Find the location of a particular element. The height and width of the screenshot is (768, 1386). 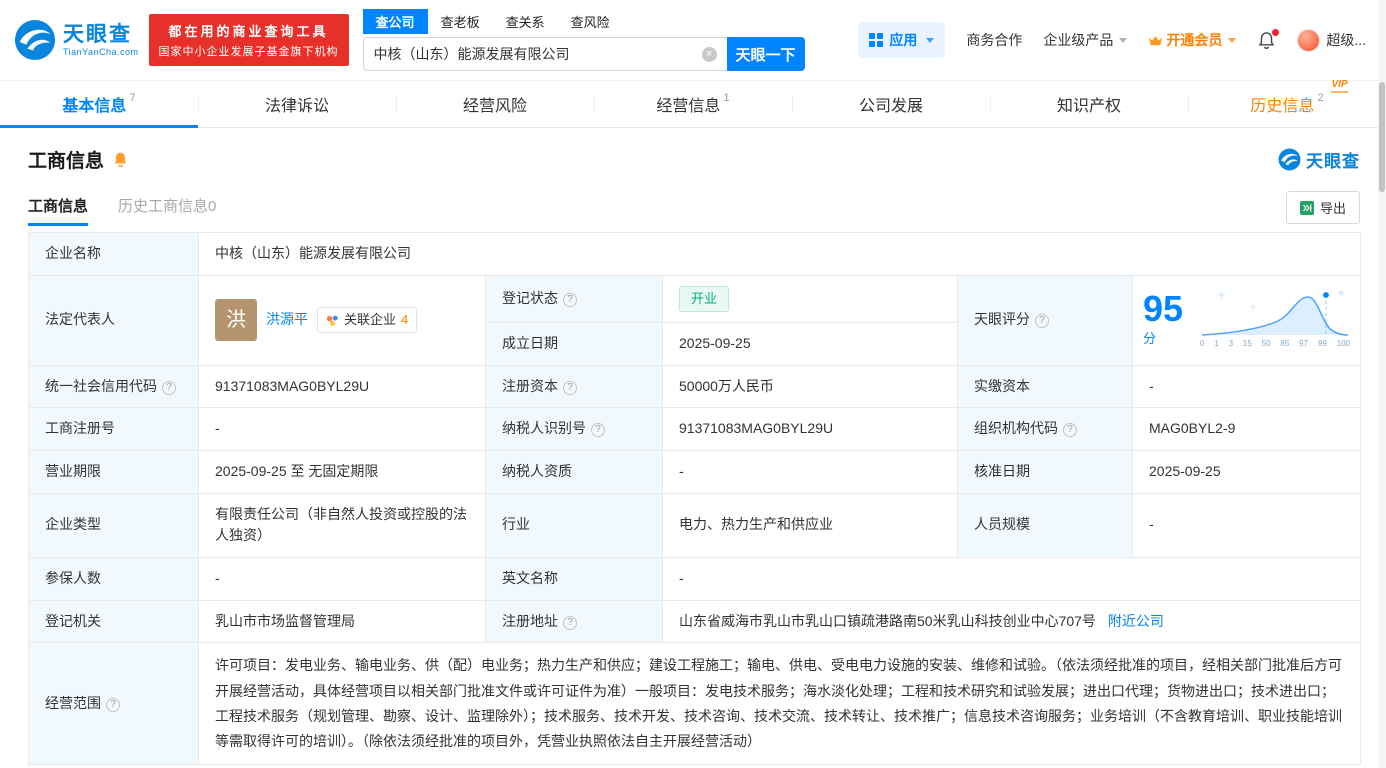

slogan-line1: 都在用的商业查询工具 is located at coordinates (248, 31).